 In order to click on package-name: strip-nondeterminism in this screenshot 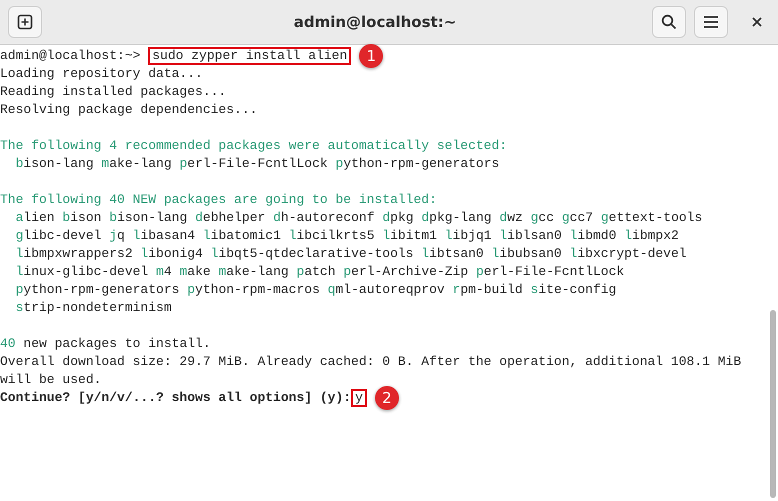, I will do `click(94, 308)`.